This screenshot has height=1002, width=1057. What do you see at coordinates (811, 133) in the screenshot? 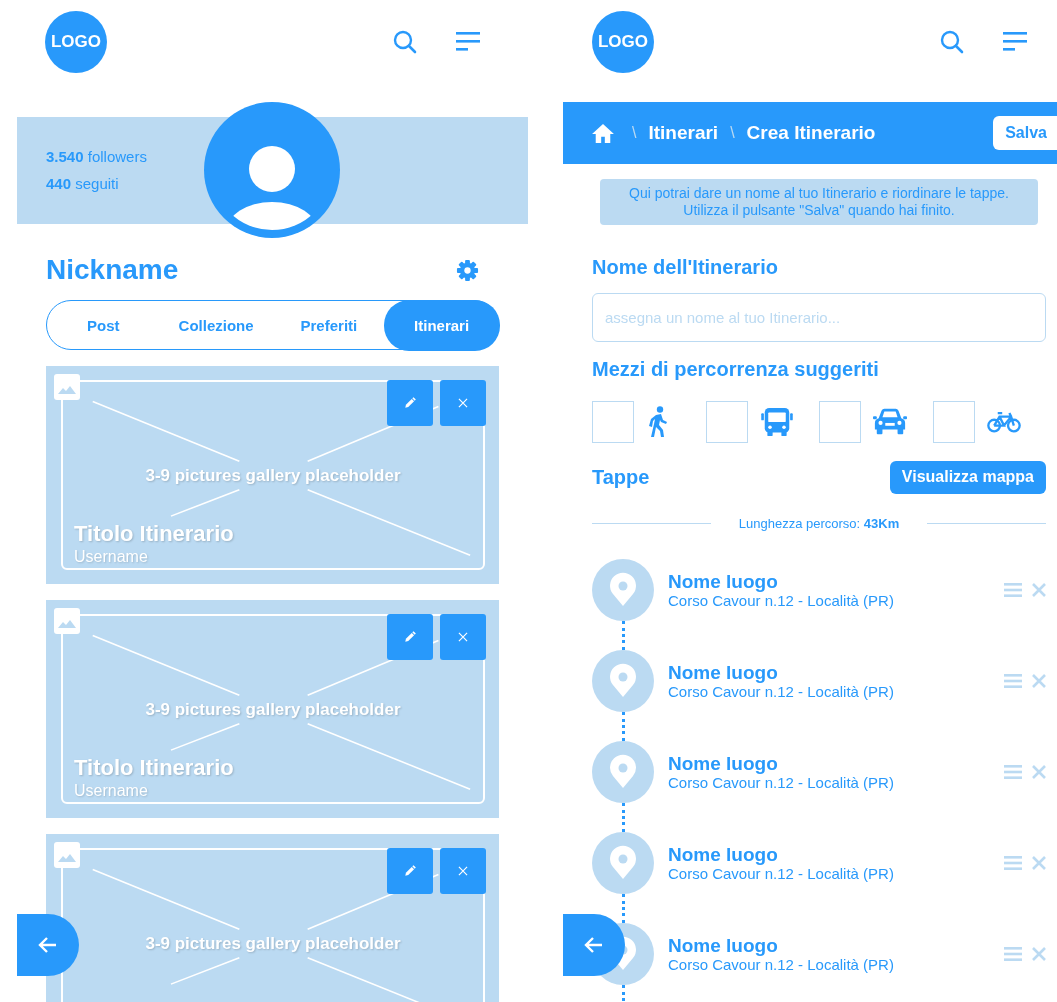
I see `breadcrumb-link: Crea Itinerario` at bounding box center [811, 133].